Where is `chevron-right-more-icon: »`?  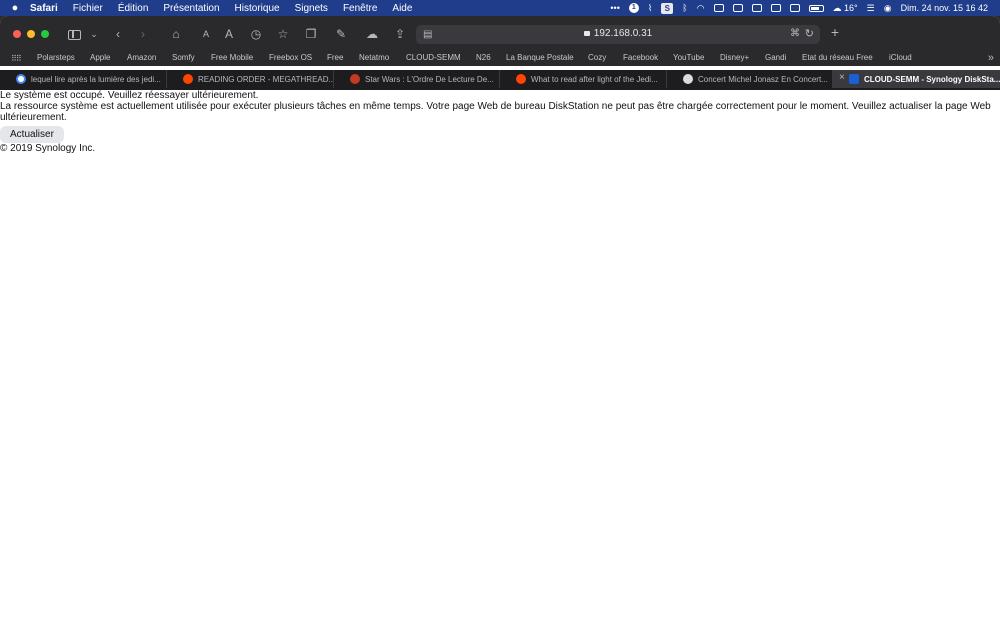 chevron-right-more-icon: » is located at coordinates (991, 58).